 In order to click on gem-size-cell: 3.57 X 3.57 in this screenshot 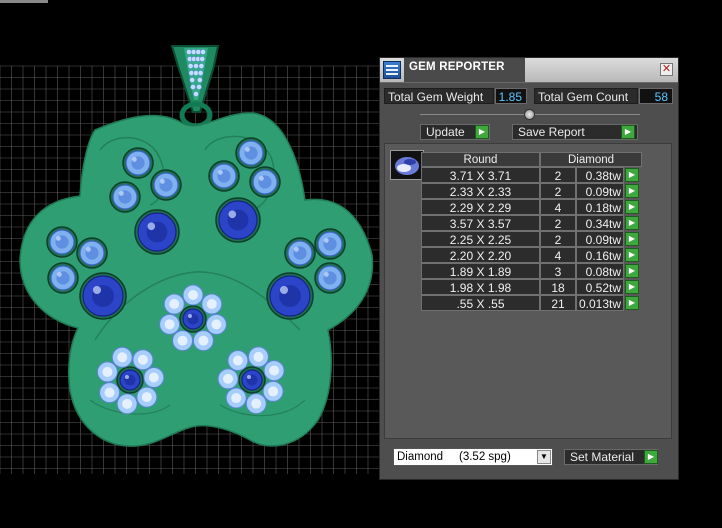, I will do `click(480, 223)`.